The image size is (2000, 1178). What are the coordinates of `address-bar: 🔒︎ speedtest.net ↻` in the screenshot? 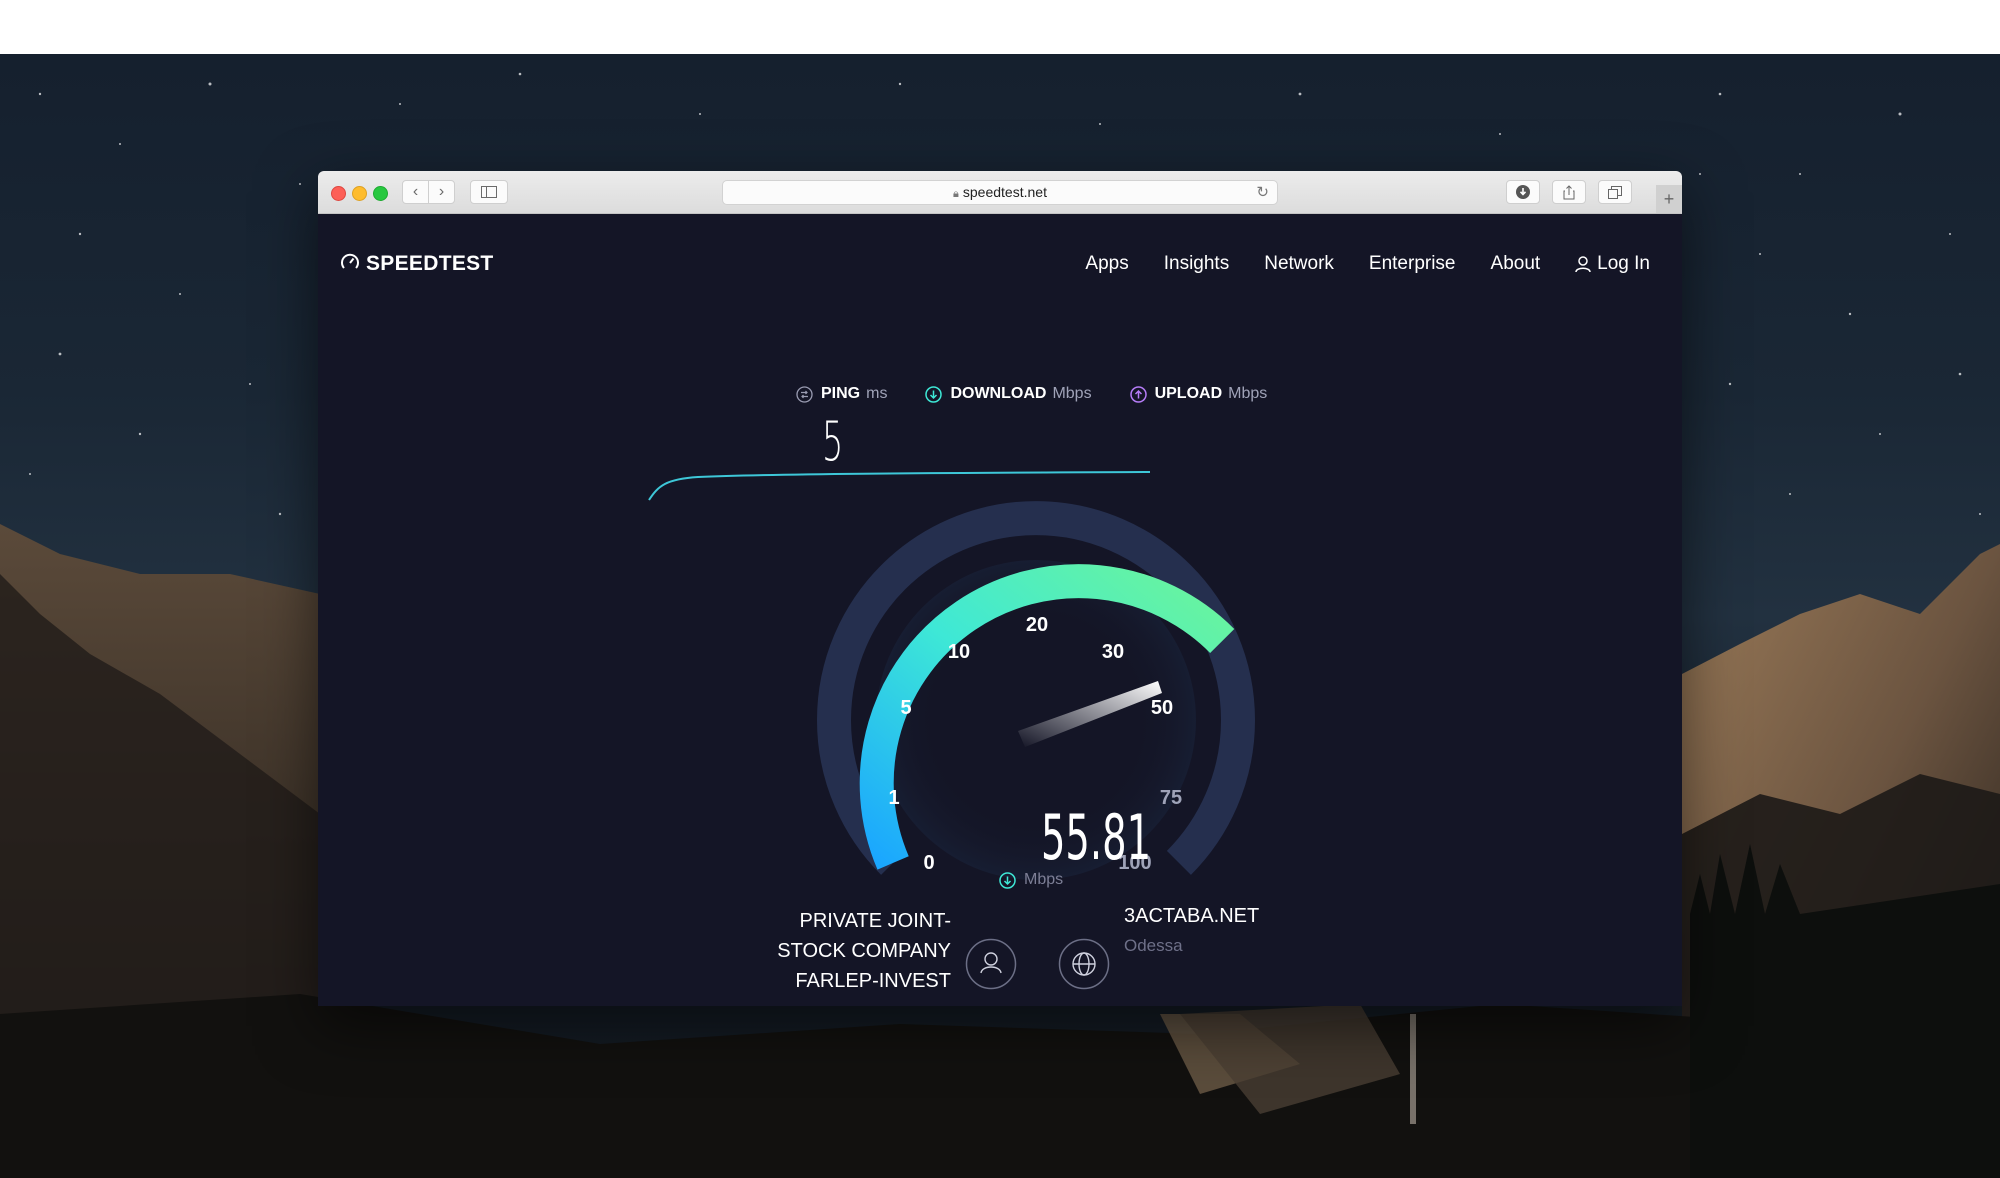 It's located at (1000, 192).